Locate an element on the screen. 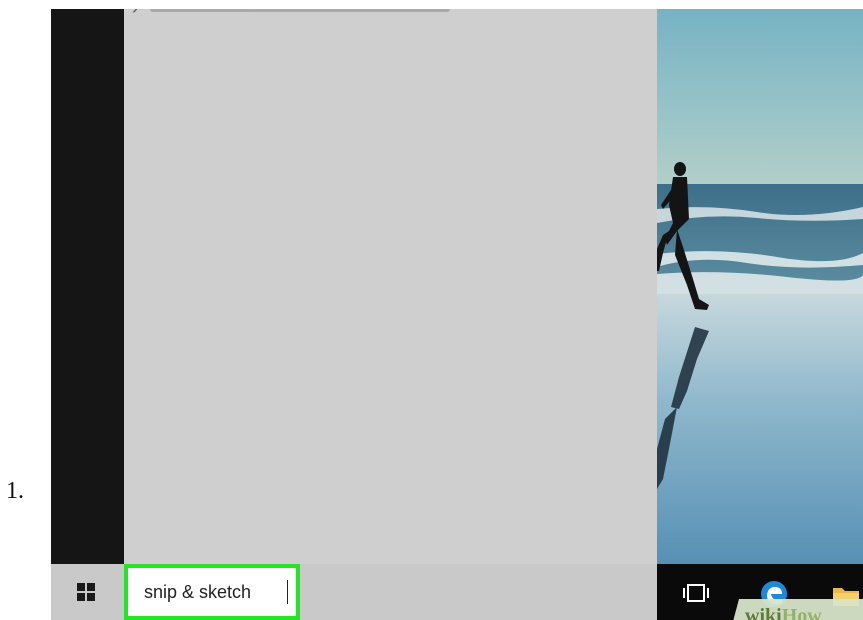  taskbar: wikiHow wikiHow is located at coordinates (457, 592).